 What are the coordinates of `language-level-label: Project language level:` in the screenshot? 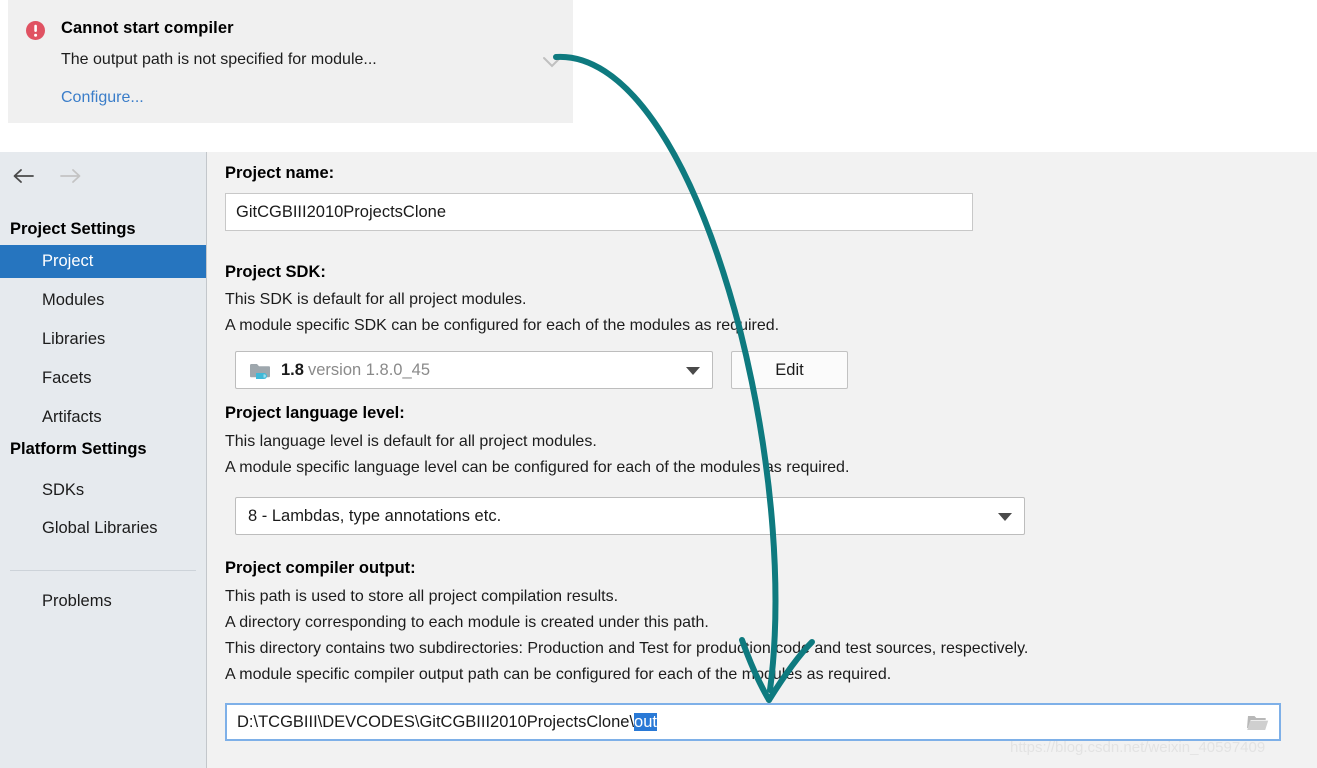 It's located at (315, 413).